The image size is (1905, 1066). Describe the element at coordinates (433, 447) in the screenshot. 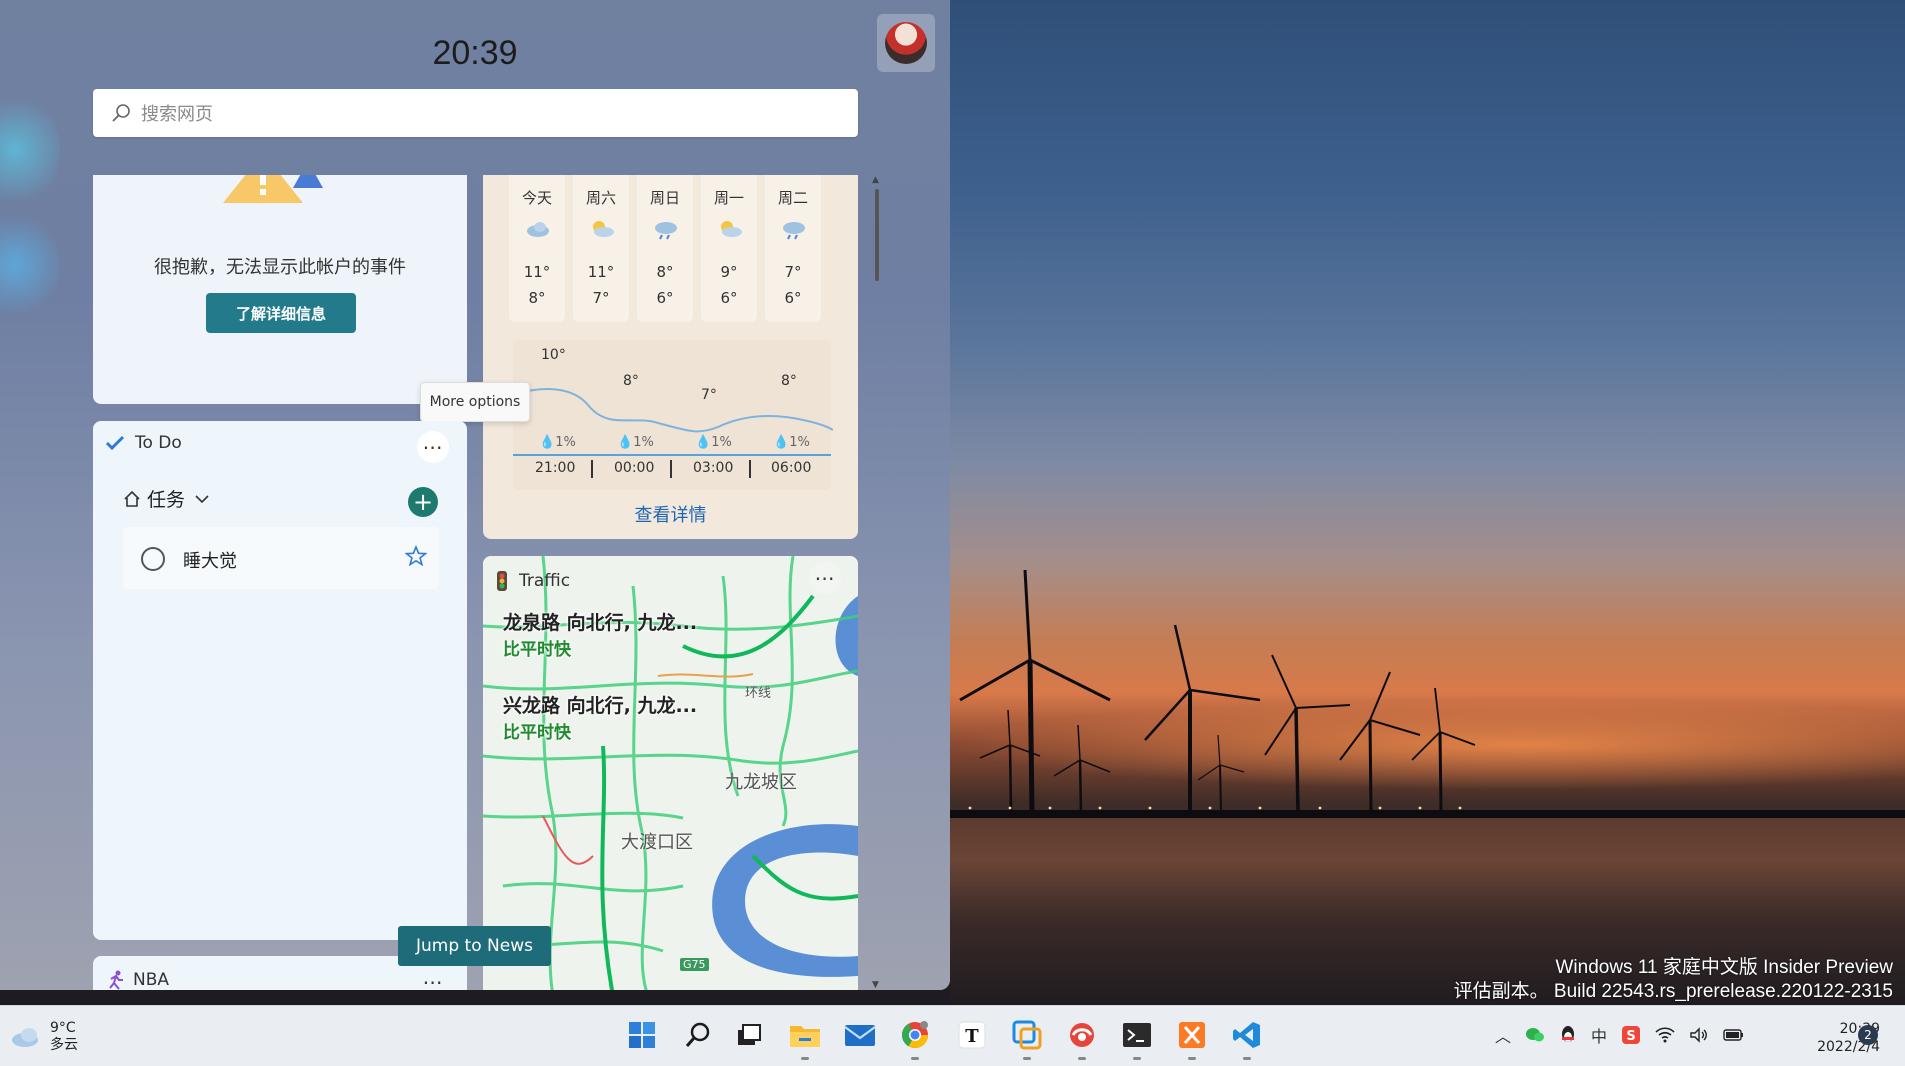

I see `todo-more-options-button: ⋯` at that location.